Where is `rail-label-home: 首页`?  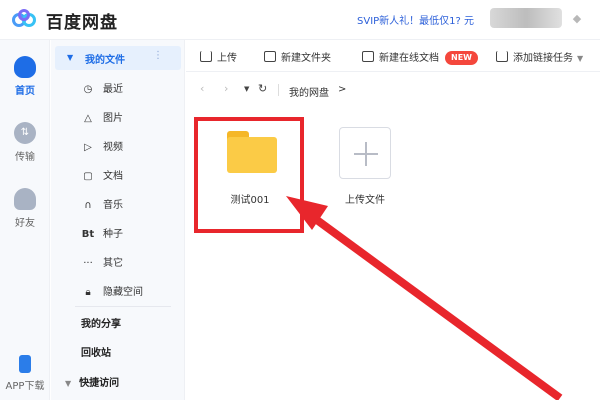
rail-label-home: 首页 is located at coordinates (25, 91).